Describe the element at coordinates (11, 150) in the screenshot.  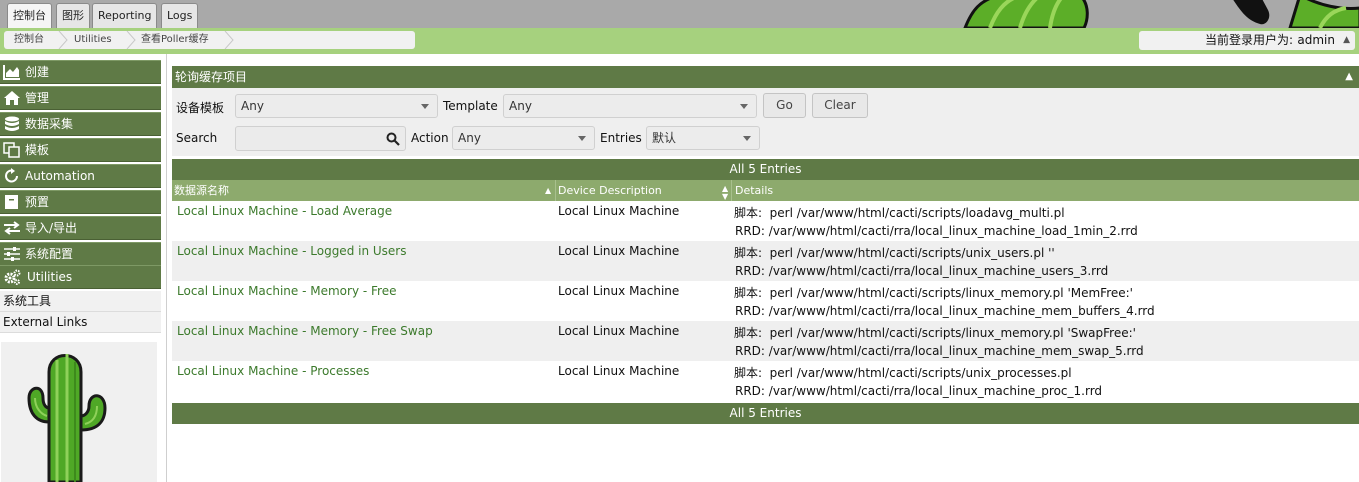
I see `copy-icon` at that location.